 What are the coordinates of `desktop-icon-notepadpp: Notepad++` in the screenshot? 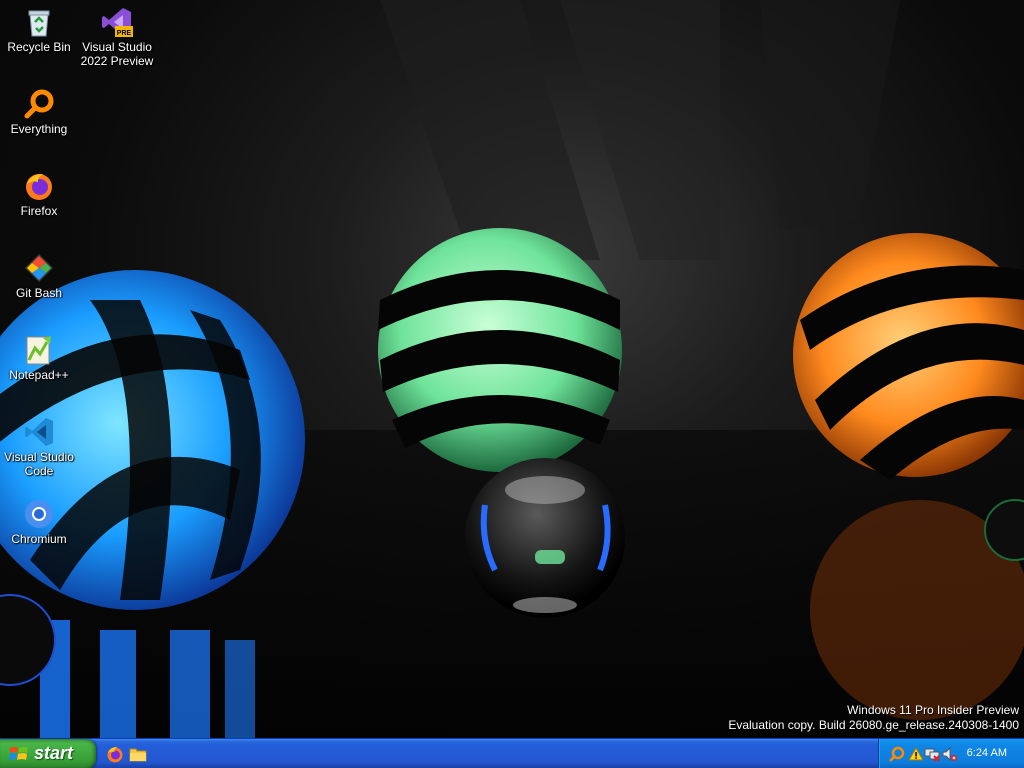 It's located at (39, 358).